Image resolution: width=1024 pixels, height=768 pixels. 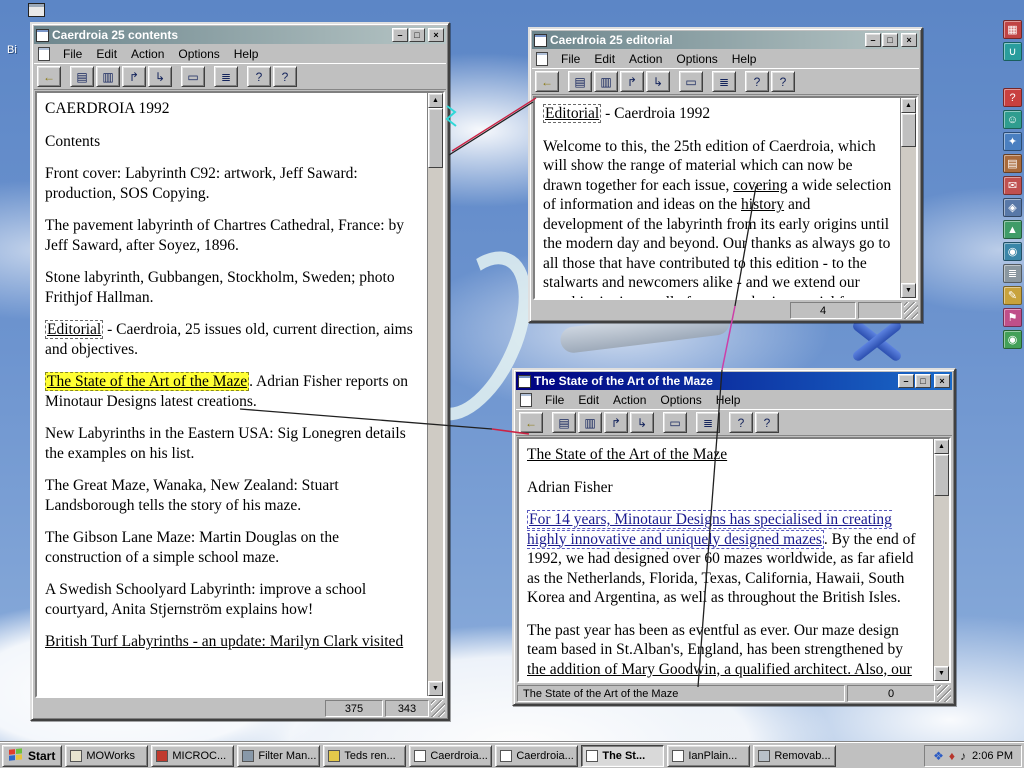 What do you see at coordinates (1012, 141) in the screenshot?
I see `dock-tools-icon: ✦` at bounding box center [1012, 141].